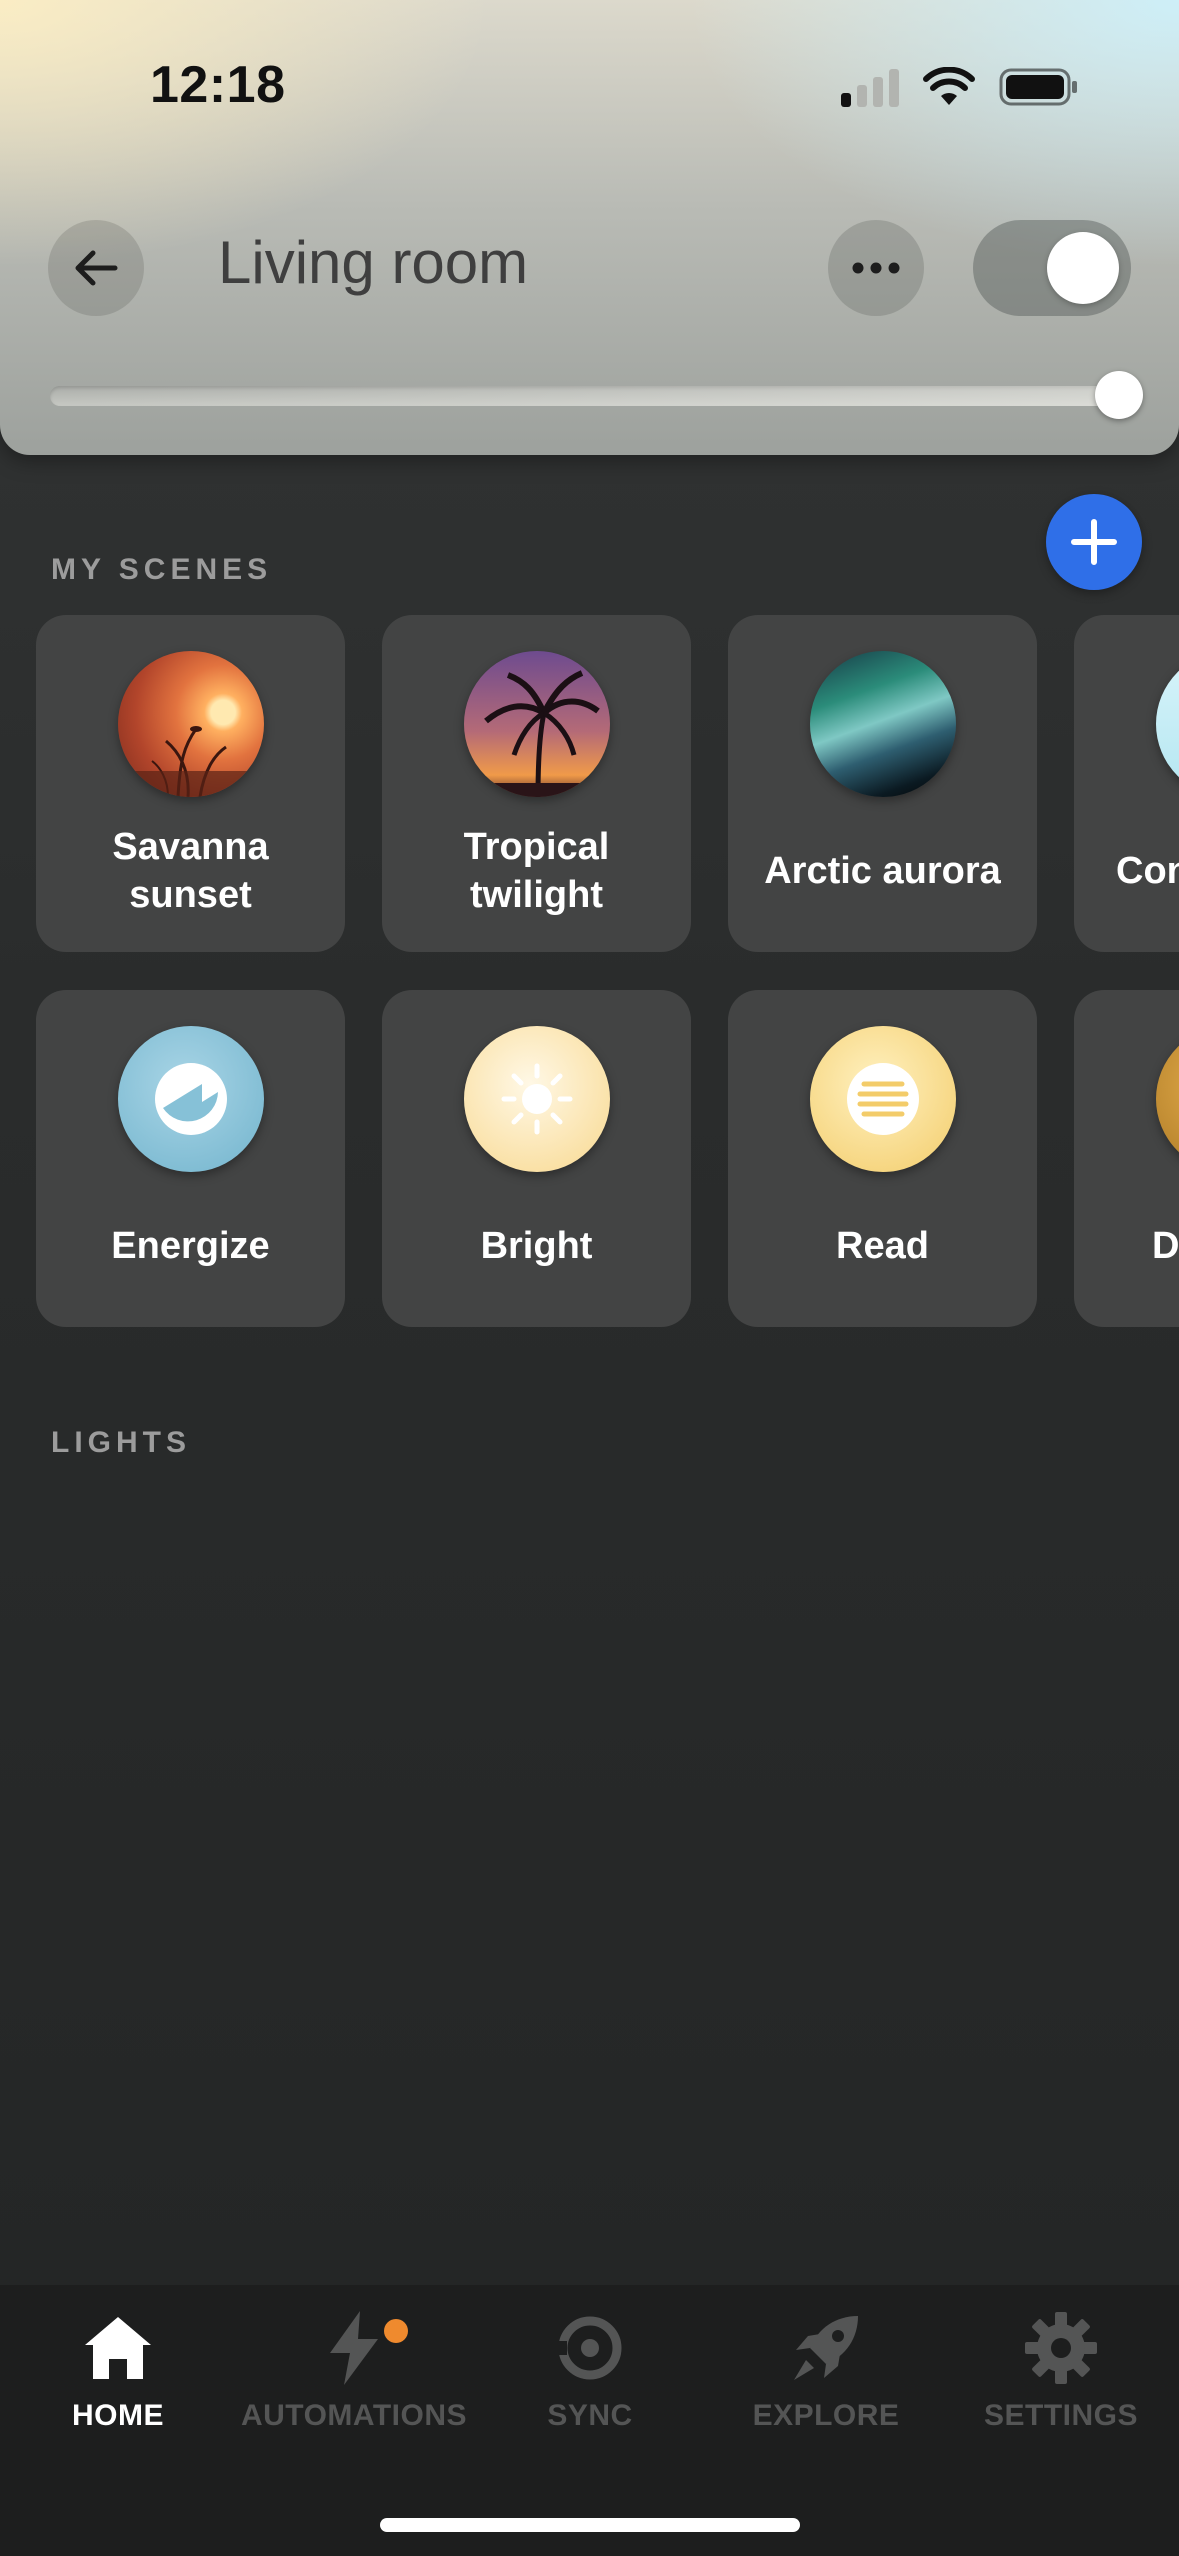 The height and width of the screenshot is (2556, 1179). Describe the element at coordinates (121, 1442) in the screenshot. I see `lights-heading: LIGHTS` at that location.